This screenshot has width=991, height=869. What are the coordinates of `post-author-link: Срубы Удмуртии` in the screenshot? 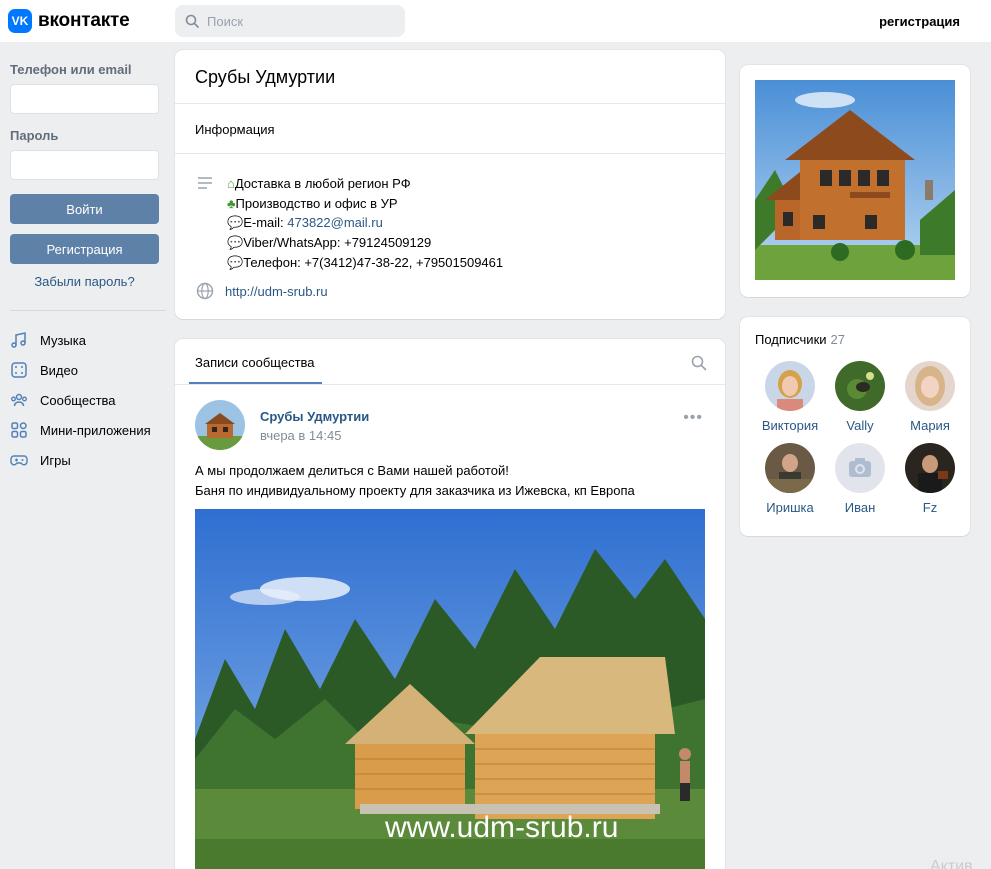 It's located at (314, 416).